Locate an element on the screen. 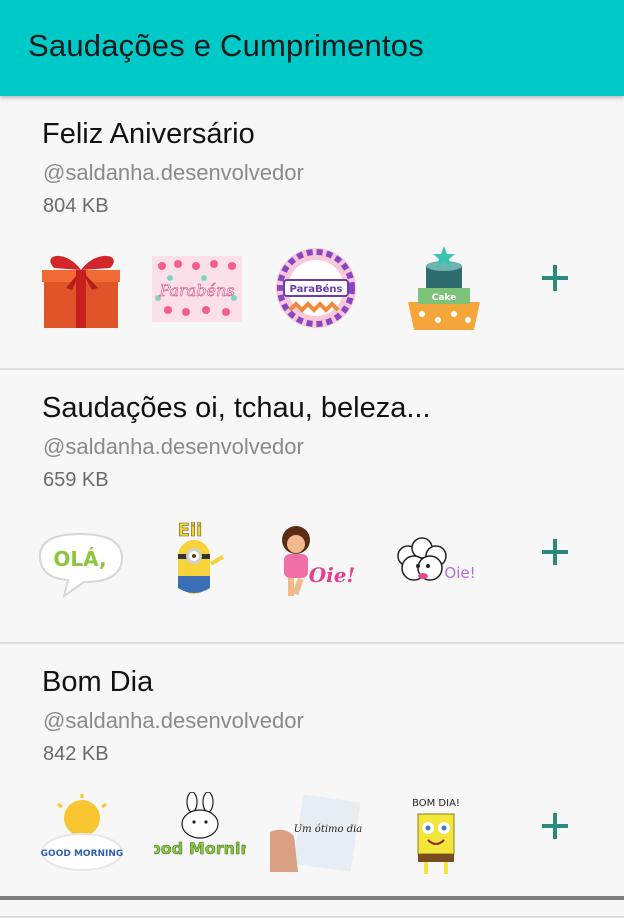 The image size is (624, 918). parabens-balloon-sticker: ParaBéns is located at coordinates (316, 288).